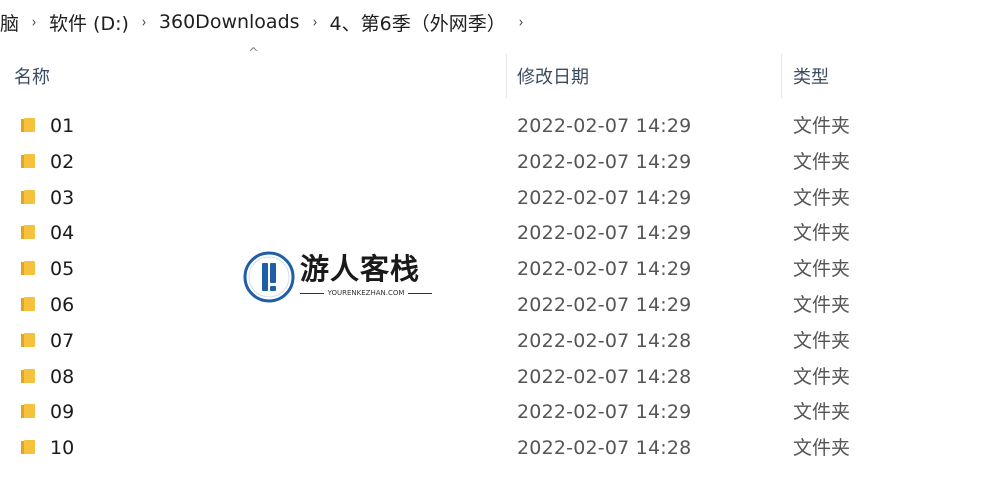 This screenshot has height=481, width=995. I want to click on column-header: 名称 修改日期 类型, so click(497, 76).